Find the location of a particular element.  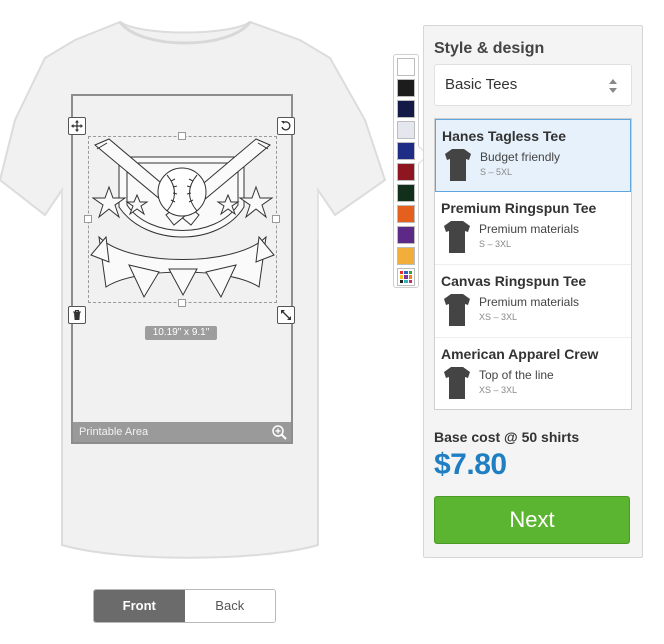

panel-title: Style & design is located at coordinates (489, 48).